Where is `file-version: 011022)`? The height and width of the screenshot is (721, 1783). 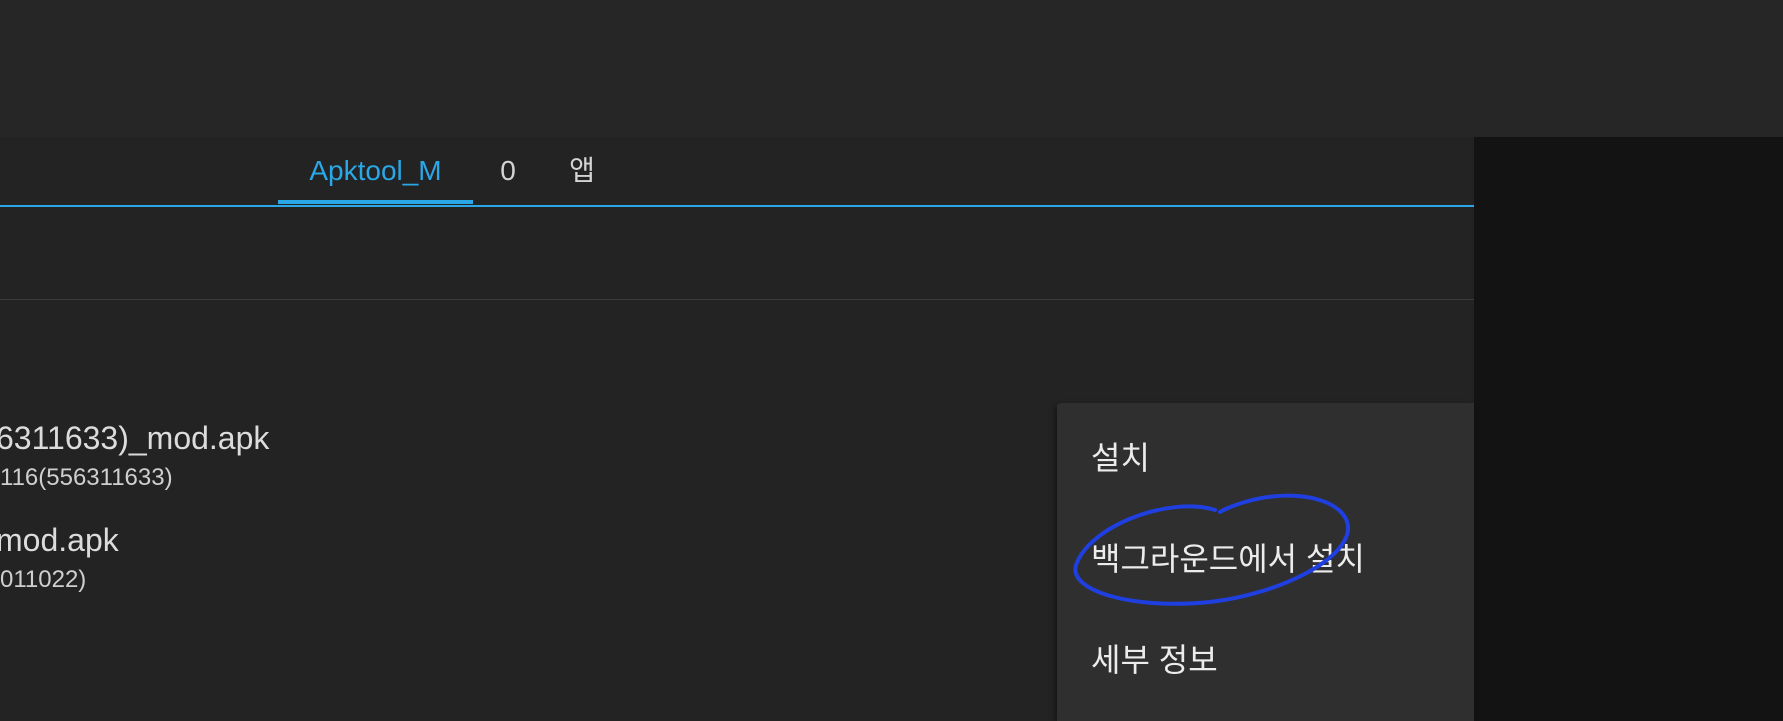
file-version: 011022) is located at coordinates (43, 579).